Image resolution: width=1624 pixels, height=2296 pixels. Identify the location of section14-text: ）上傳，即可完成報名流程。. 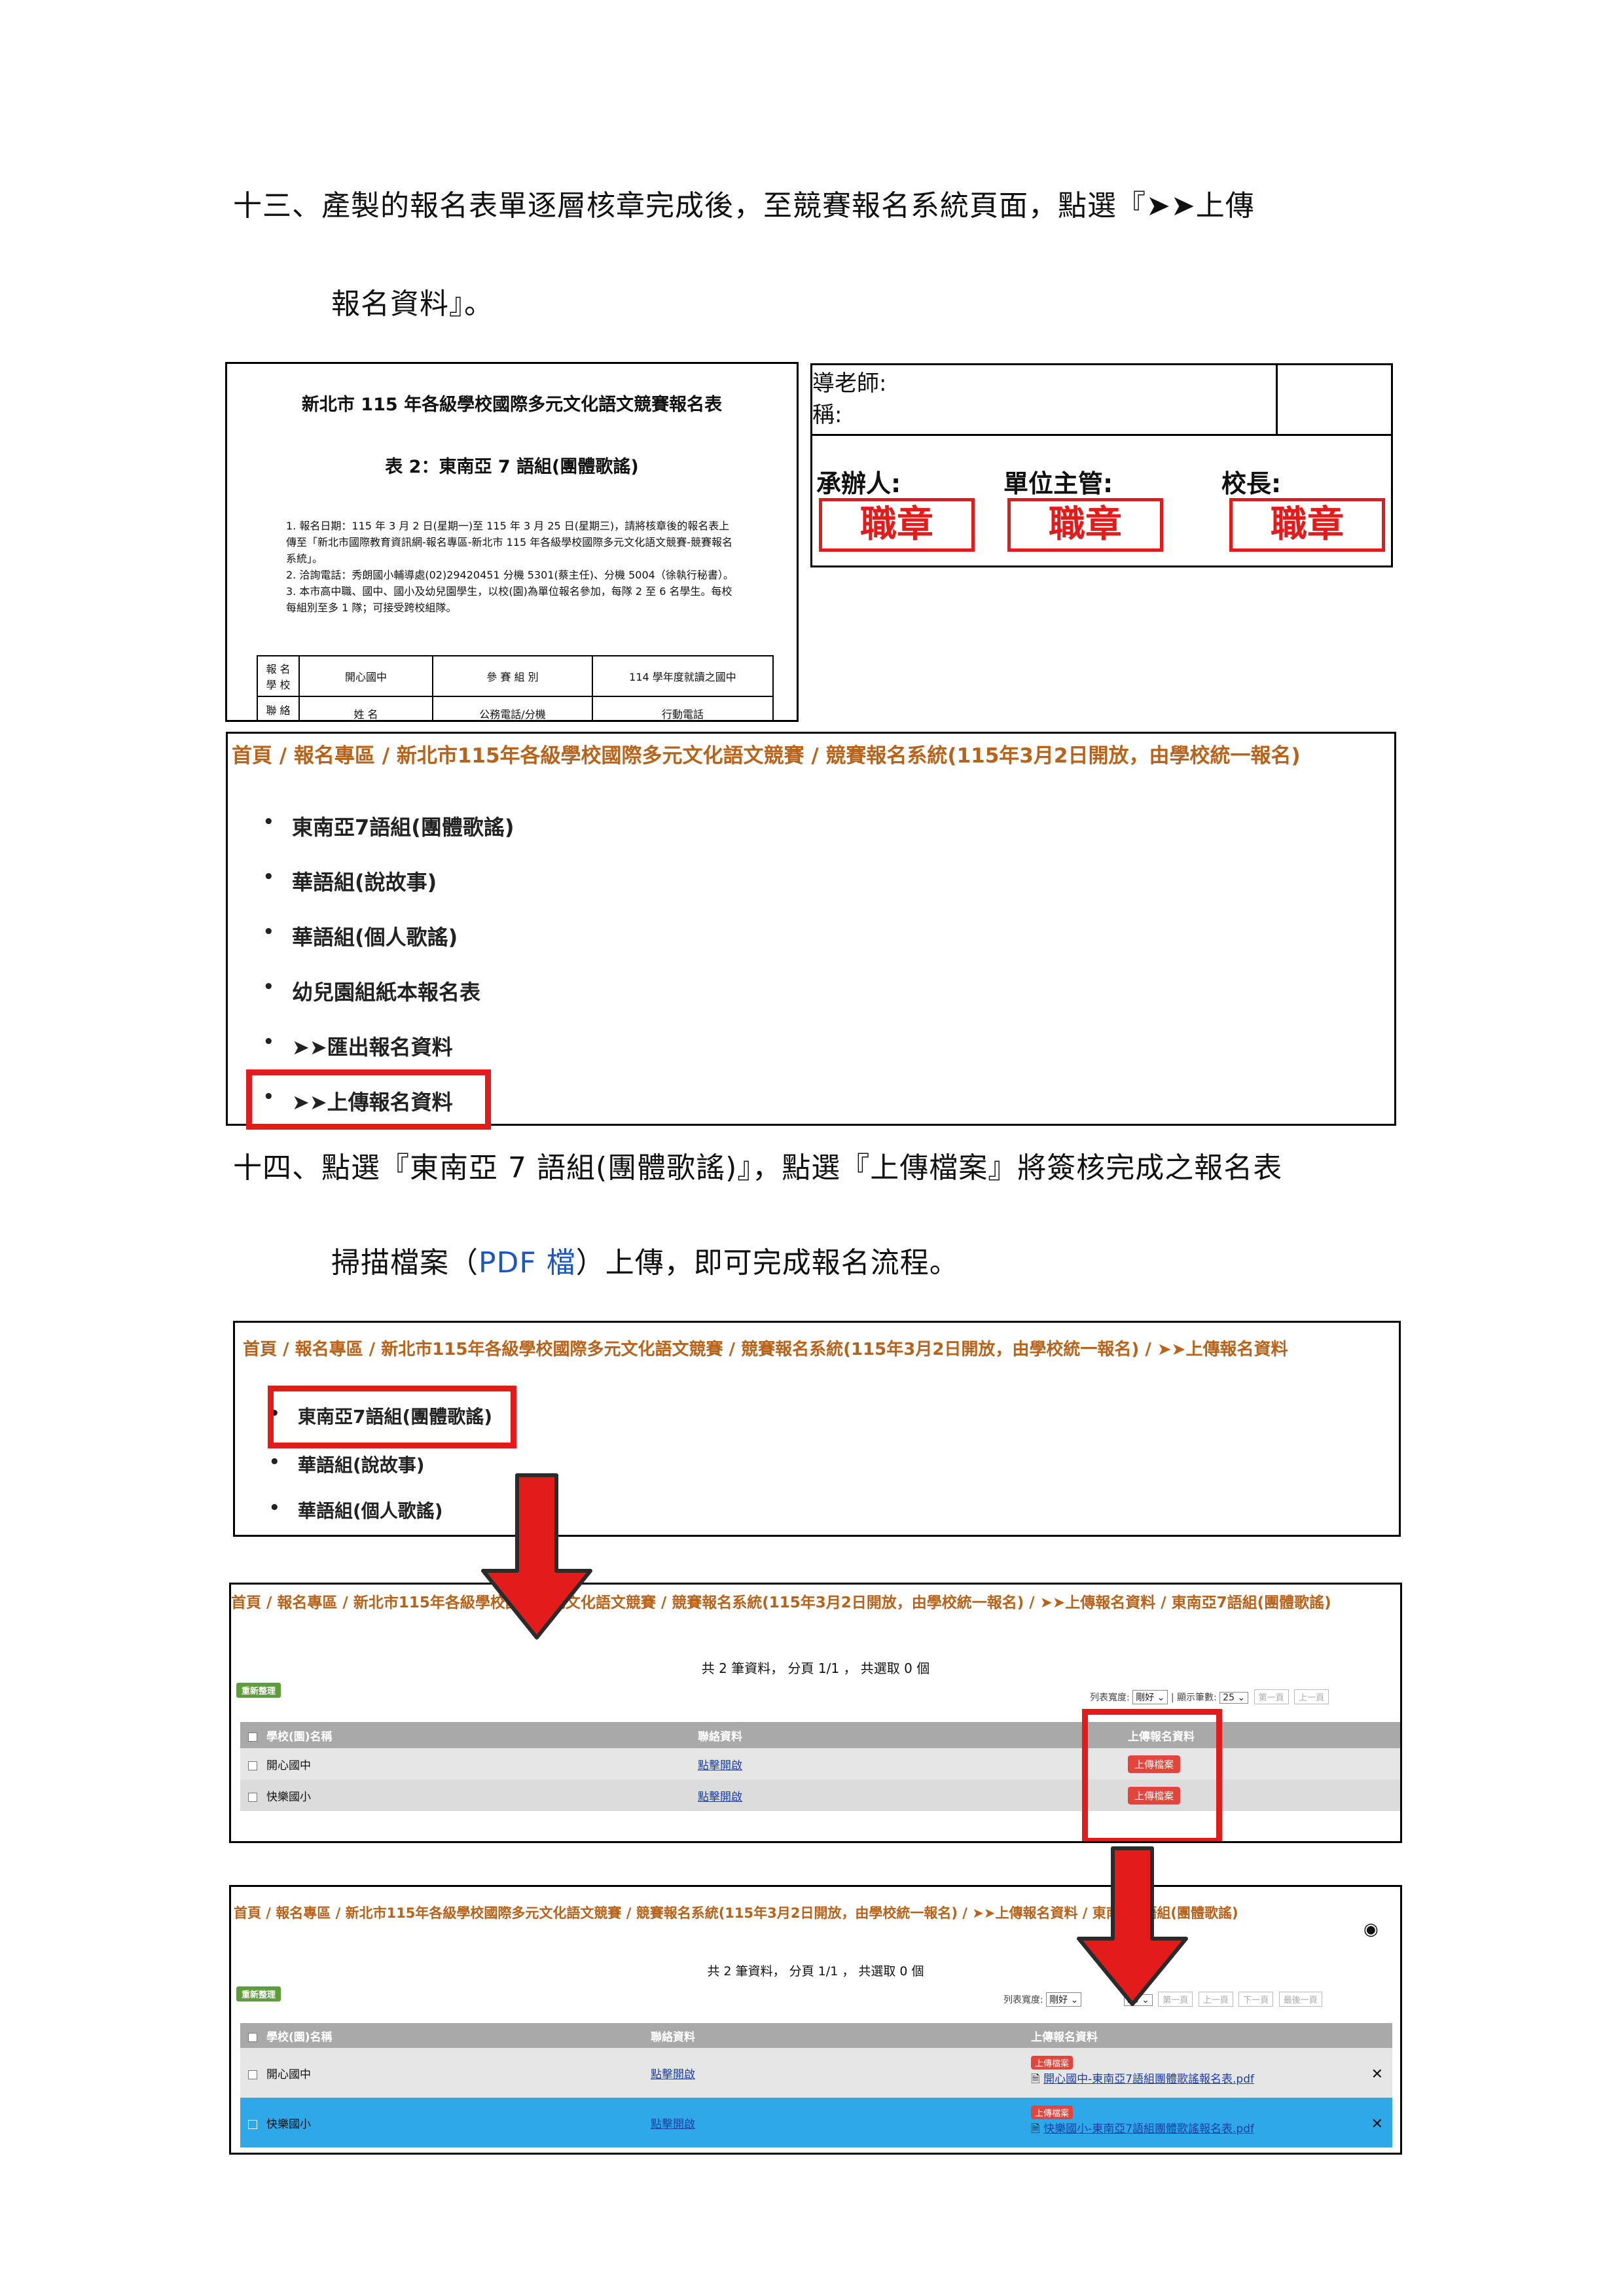
(767, 1263).